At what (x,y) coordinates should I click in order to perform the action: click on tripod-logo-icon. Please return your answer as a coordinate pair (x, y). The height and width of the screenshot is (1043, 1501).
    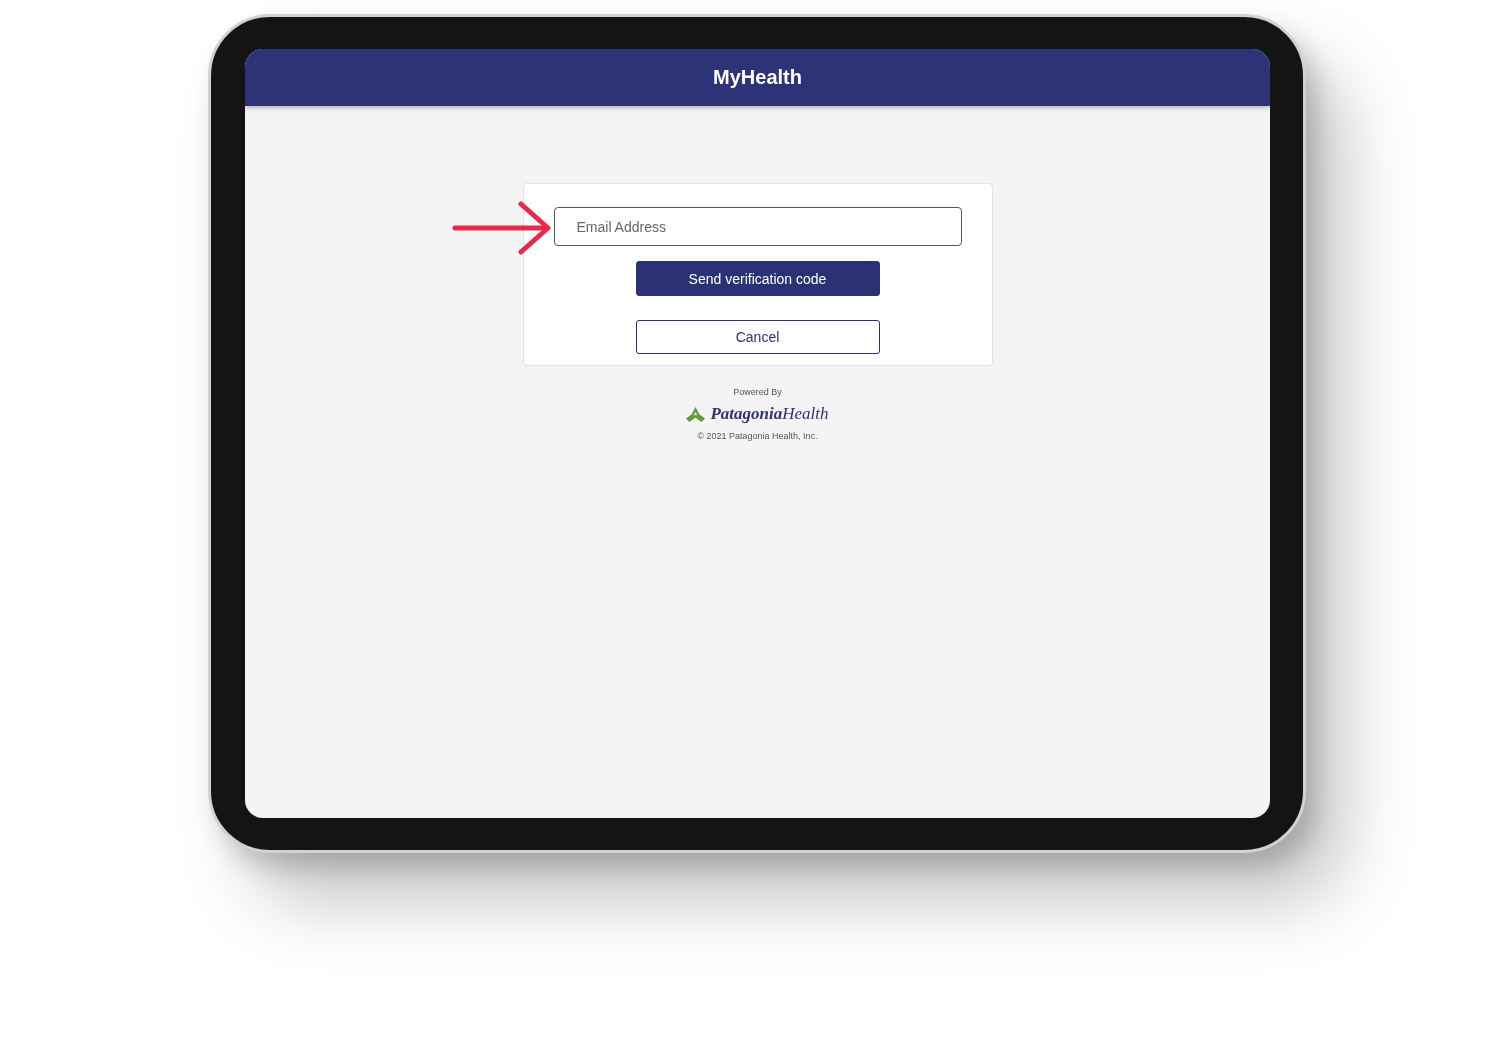
    Looking at the image, I should click on (696, 414).